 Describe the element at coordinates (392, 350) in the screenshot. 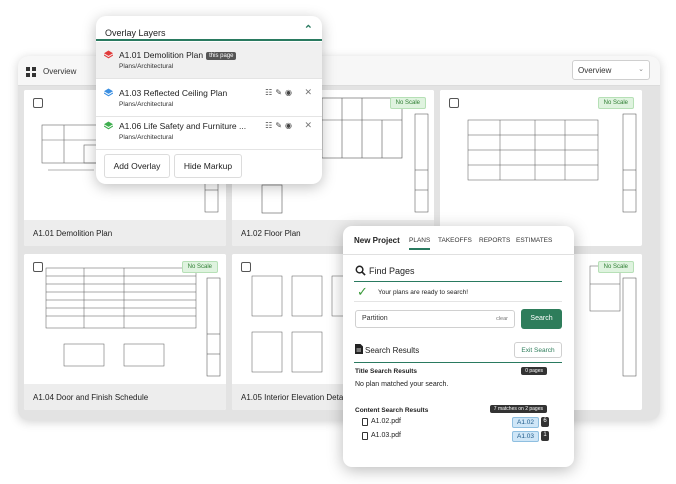

I see `search-results-title: Search Results` at that location.